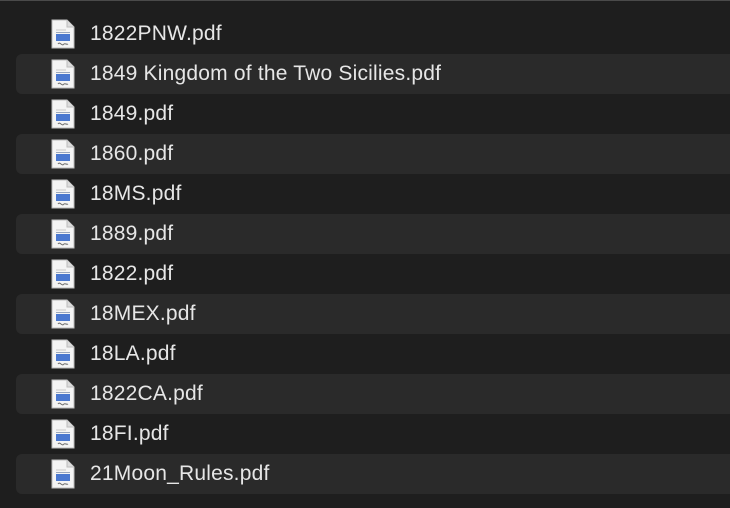 This screenshot has width=730, height=508. Describe the element at coordinates (373, 354) in the screenshot. I see `file-row: 18LA.pdf` at that location.